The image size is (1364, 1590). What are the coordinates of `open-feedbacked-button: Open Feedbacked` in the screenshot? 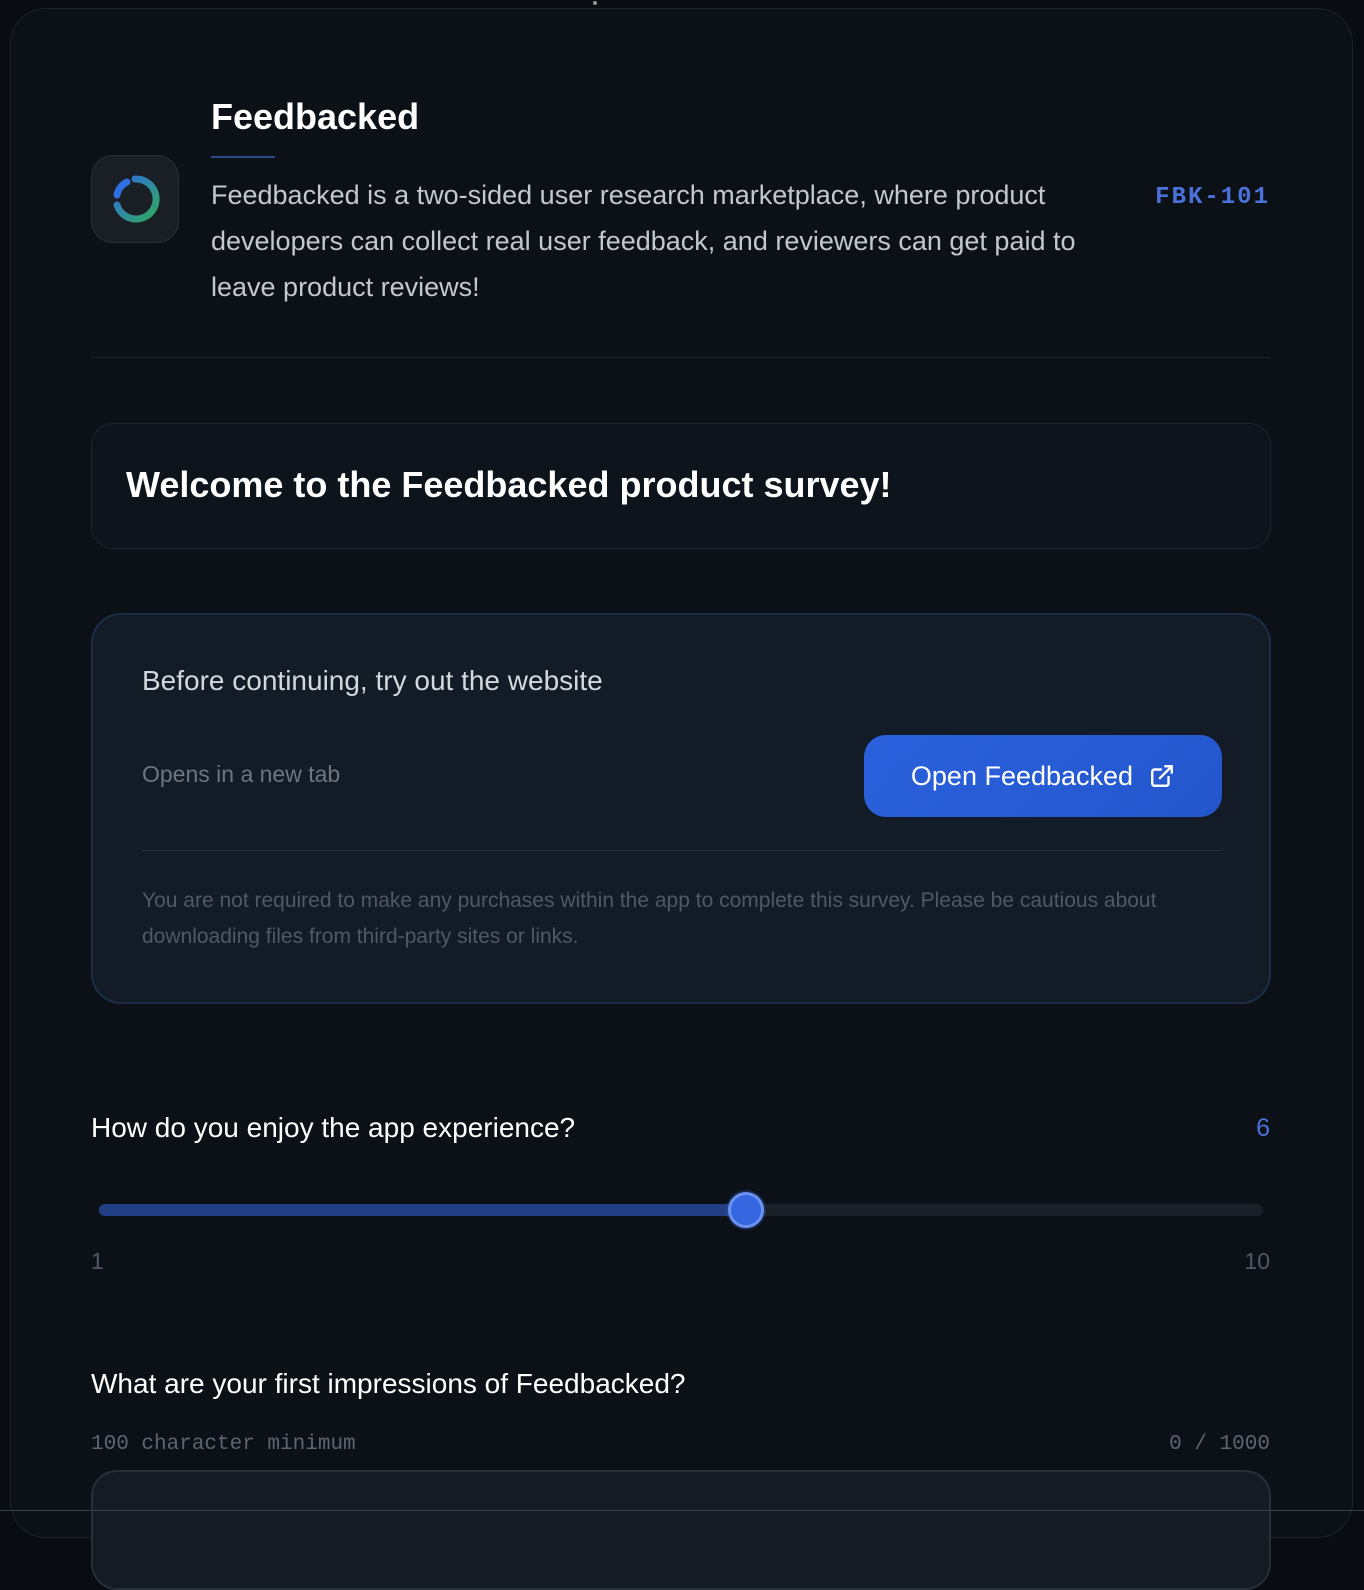 It's located at (1043, 776).